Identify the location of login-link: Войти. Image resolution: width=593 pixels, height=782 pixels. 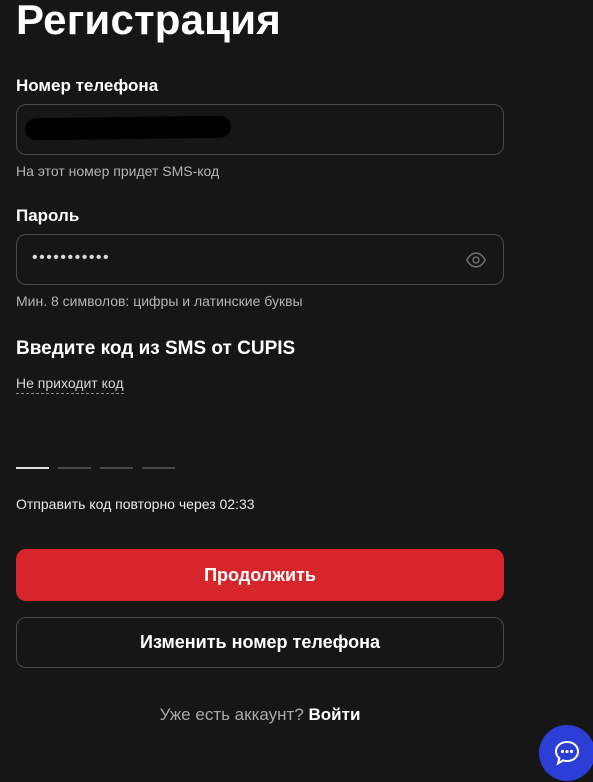
(335, 714).